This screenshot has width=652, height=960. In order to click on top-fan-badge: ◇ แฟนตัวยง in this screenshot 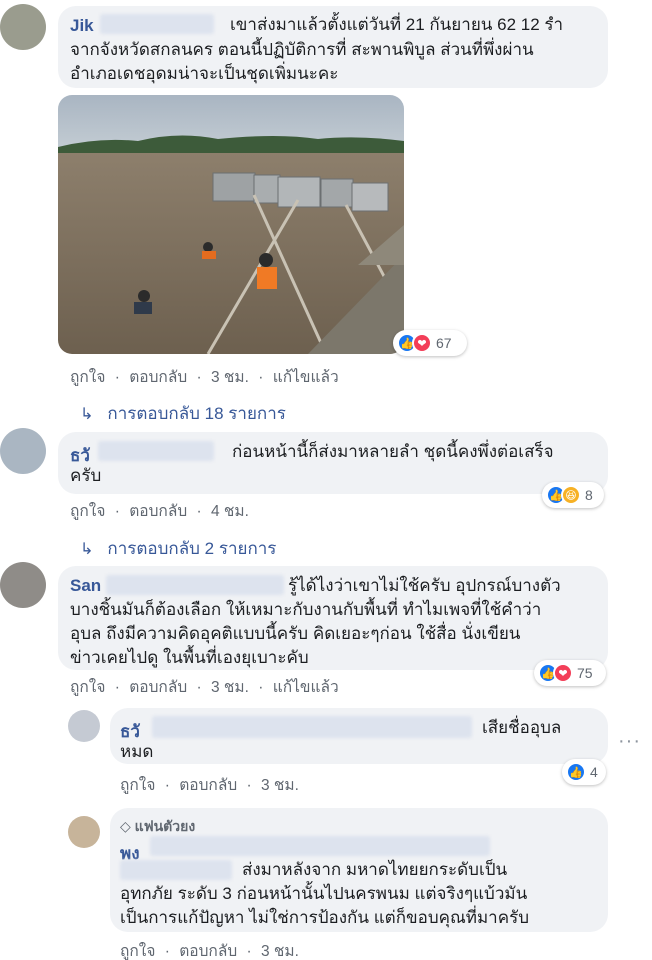, I will do `click(157, 827)`.